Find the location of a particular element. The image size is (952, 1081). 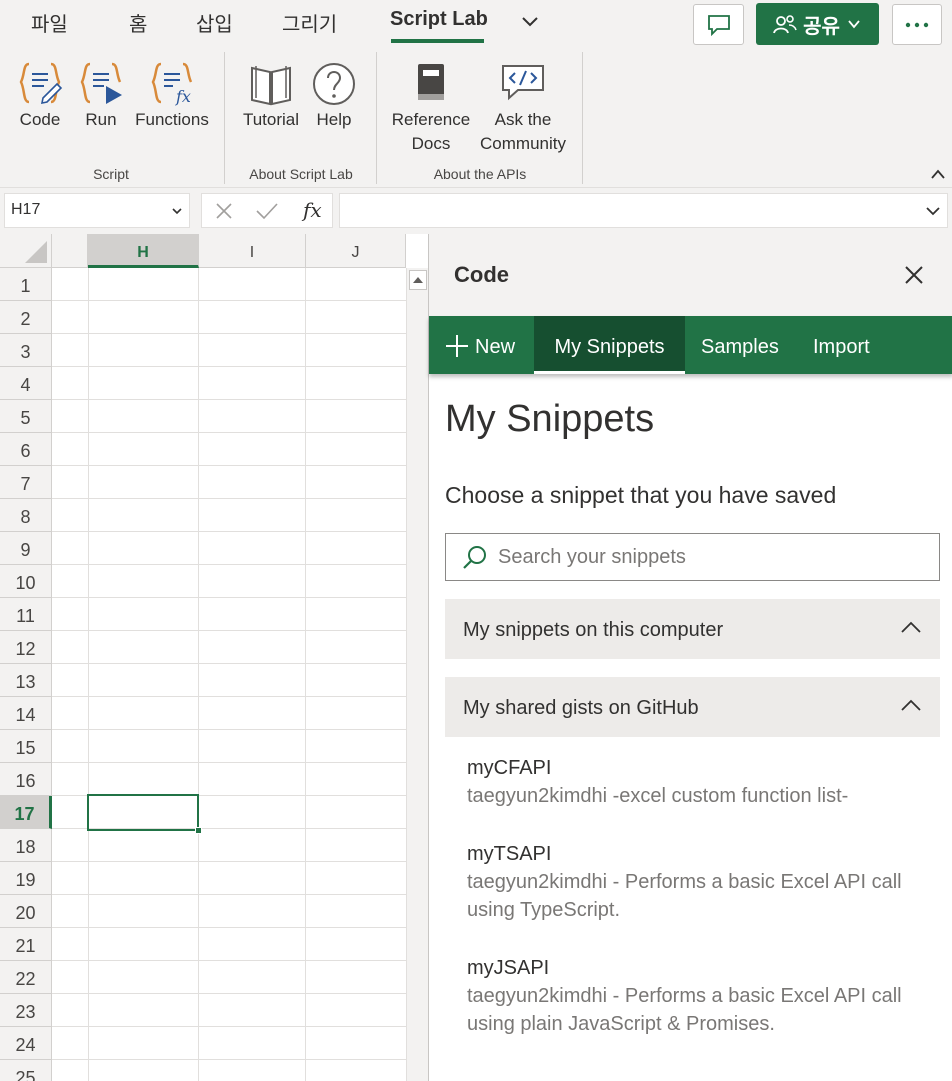

row-header-6: 6 is located at coordinates (26, 449).